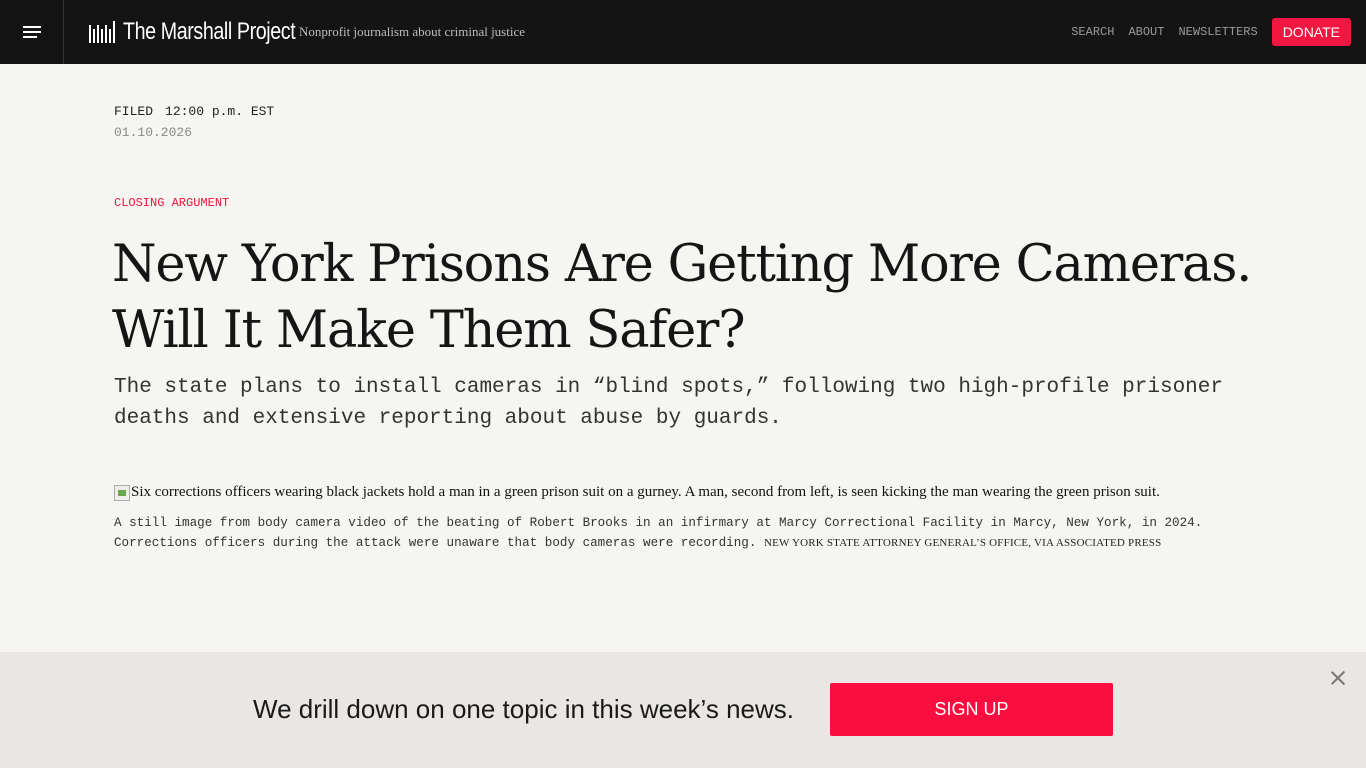 The height and width of the screenshot is (768, 1366). What do you see at coordinates (194, 122) in the screenshot?
I see `filed-timestamp: FILED 12:00 p.m. EST 01.10.2026` at bounding box center [194, 122].